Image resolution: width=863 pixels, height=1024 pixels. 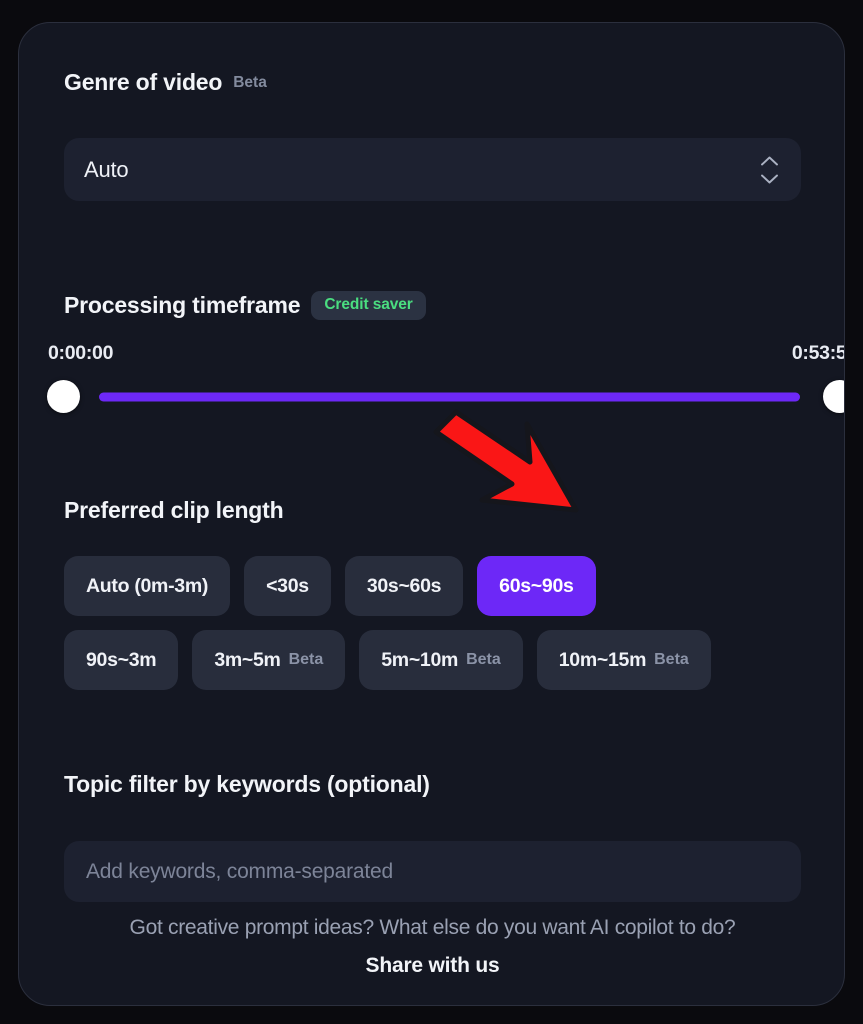 I want to click on timeframe-end-label: 0:53:59, so click(x=817, y=352).